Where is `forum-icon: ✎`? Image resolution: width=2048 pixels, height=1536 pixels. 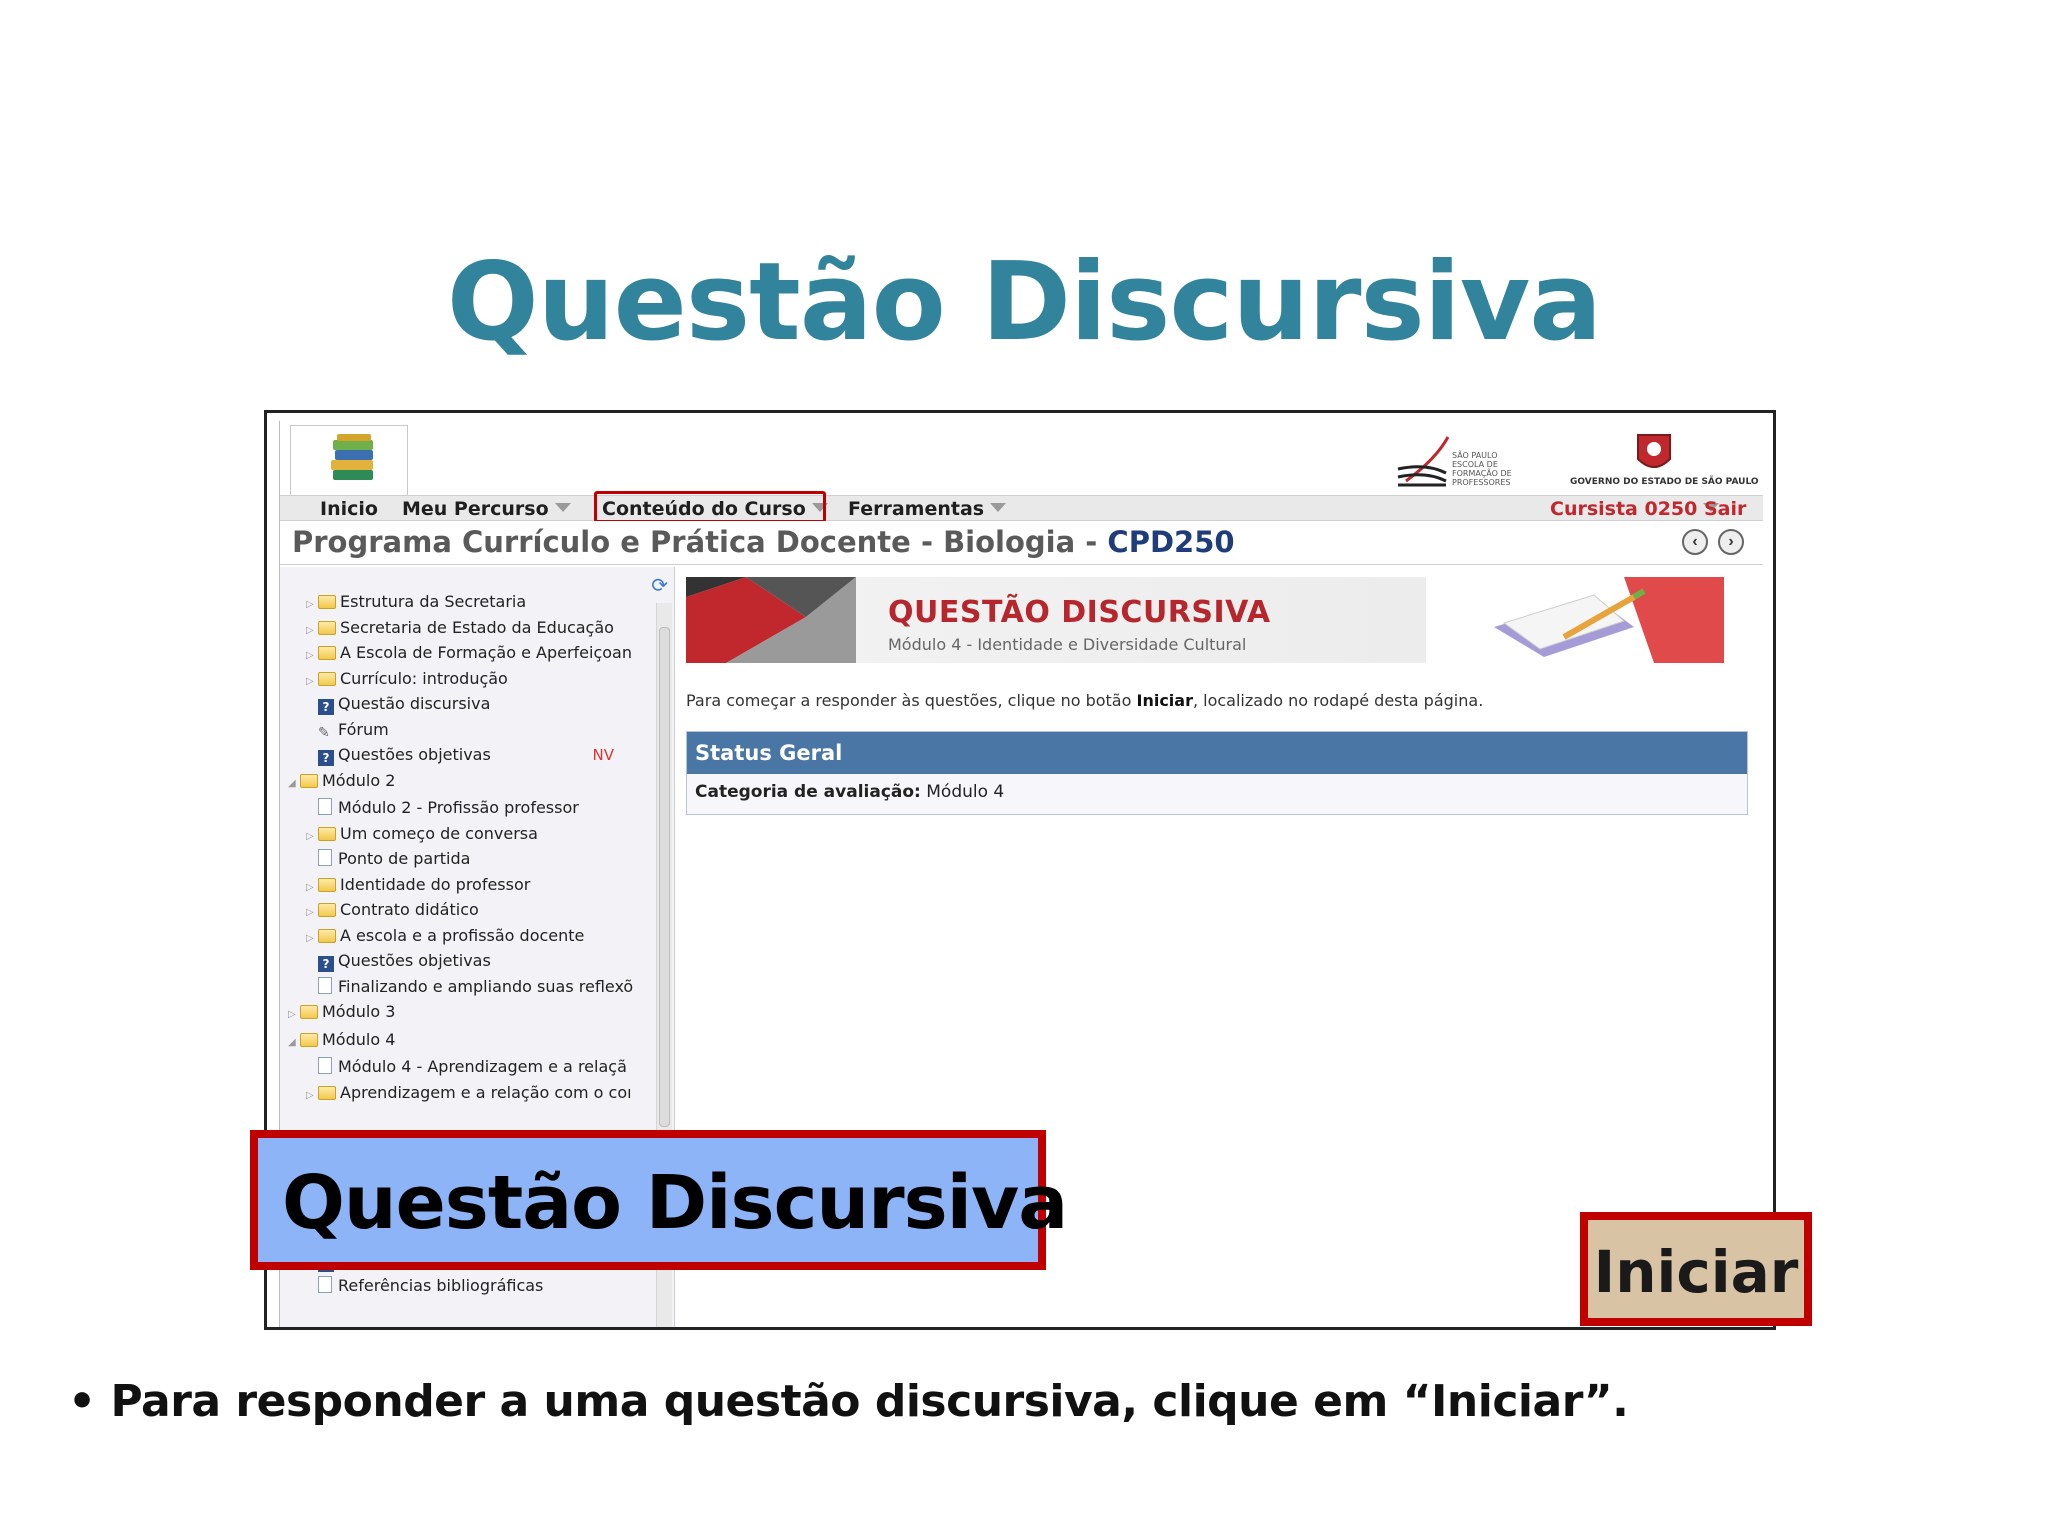 forum-icon: ✎ is located at coordinates (324, 732).